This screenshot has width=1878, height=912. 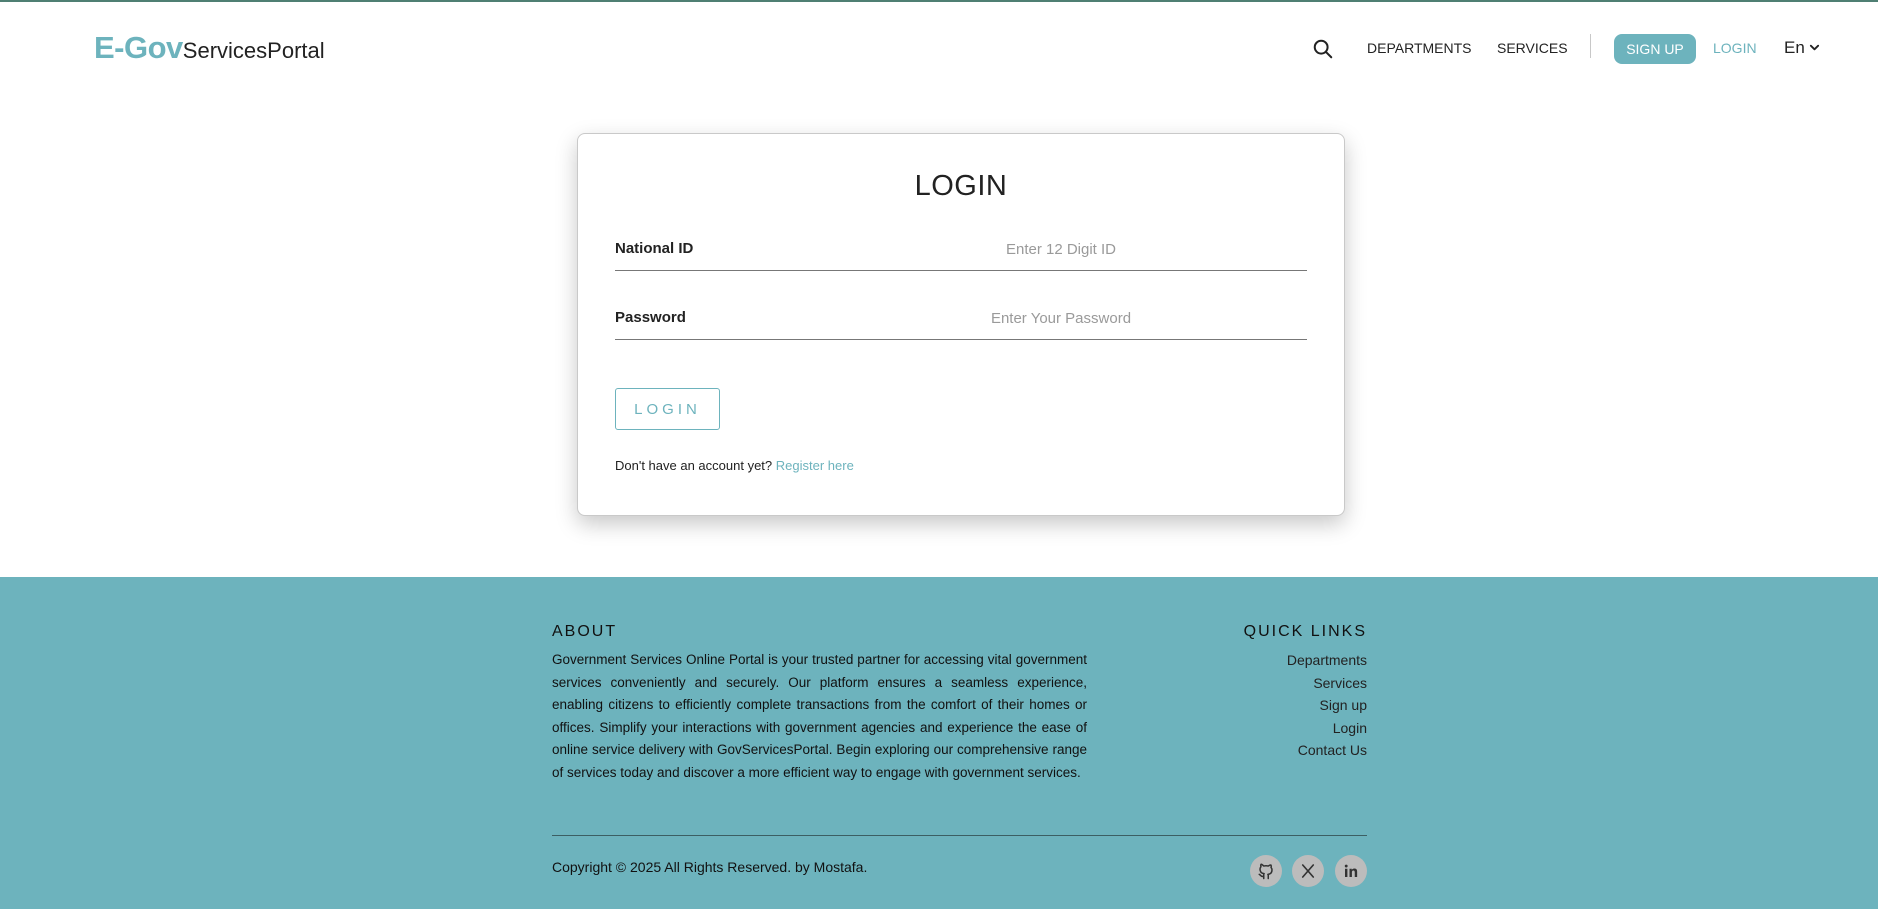 I want to click on language-selector: En, so click(x=1802, y=48).